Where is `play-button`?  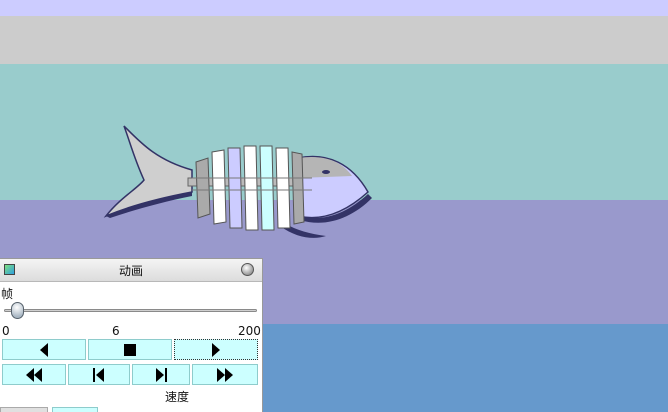
play-button is located at coordinates (216, 349).